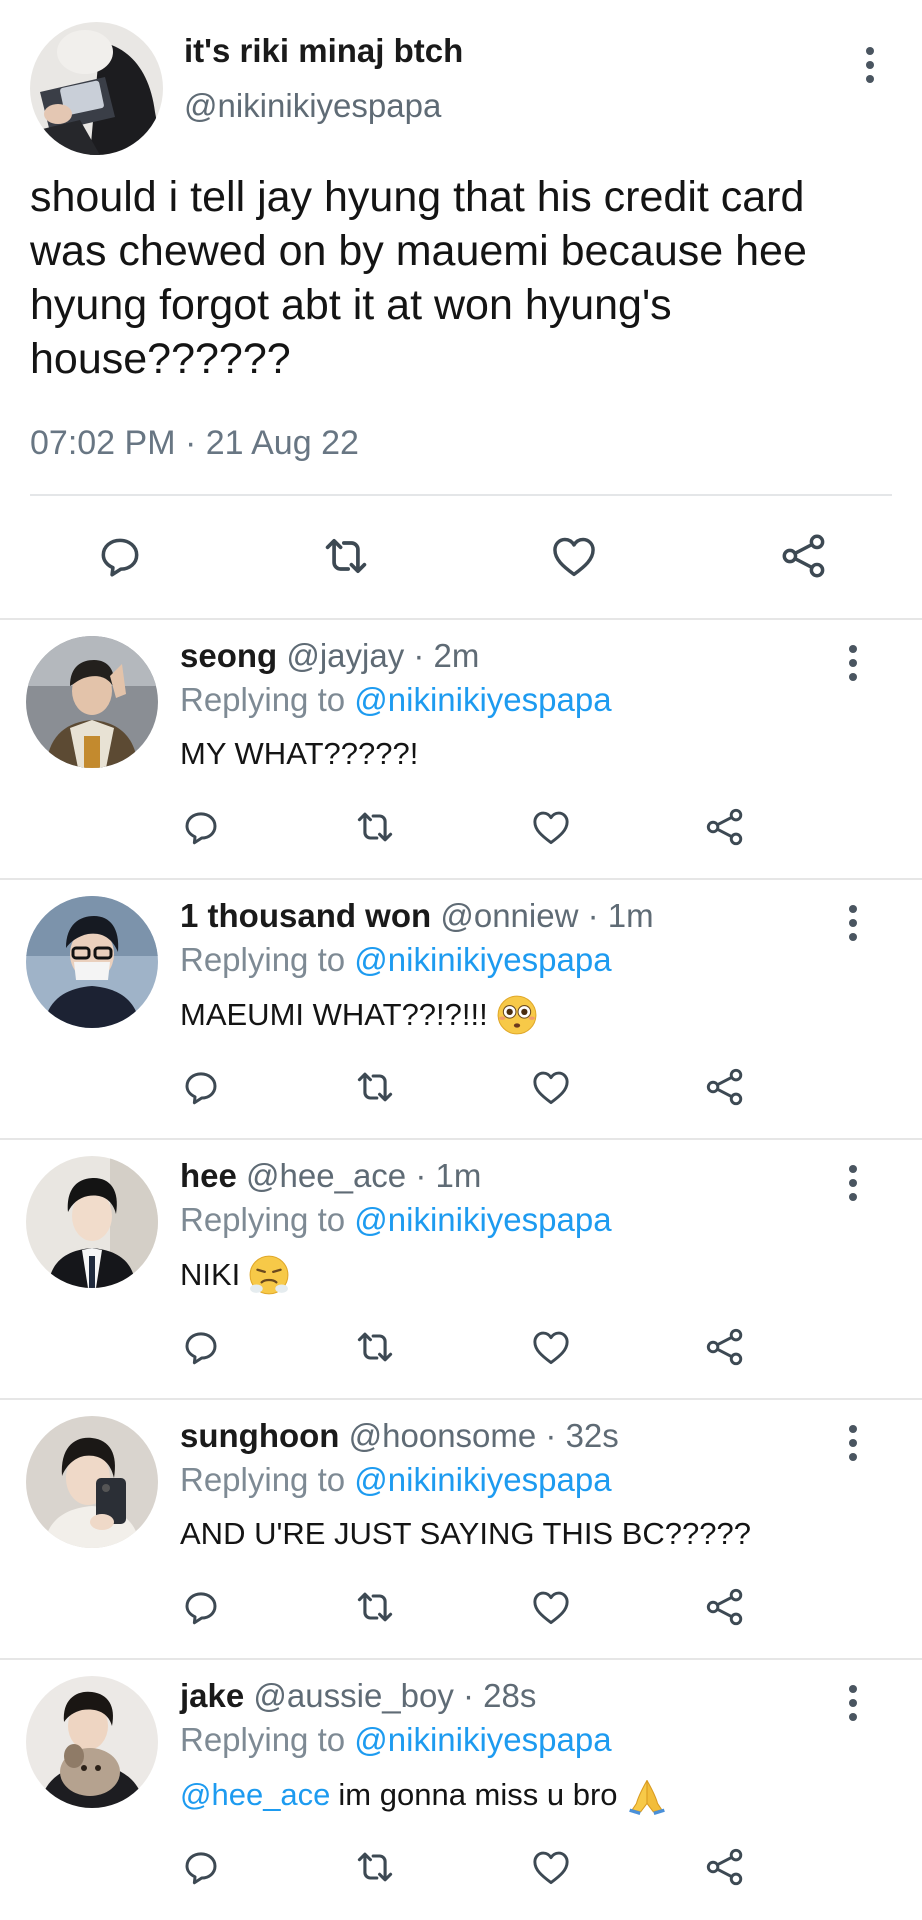 Image resolution: width=922 pixels, height=1920 pixels. I want to click on reply-handle-time: @aussie_boy · 28s, so click(390, 1695).